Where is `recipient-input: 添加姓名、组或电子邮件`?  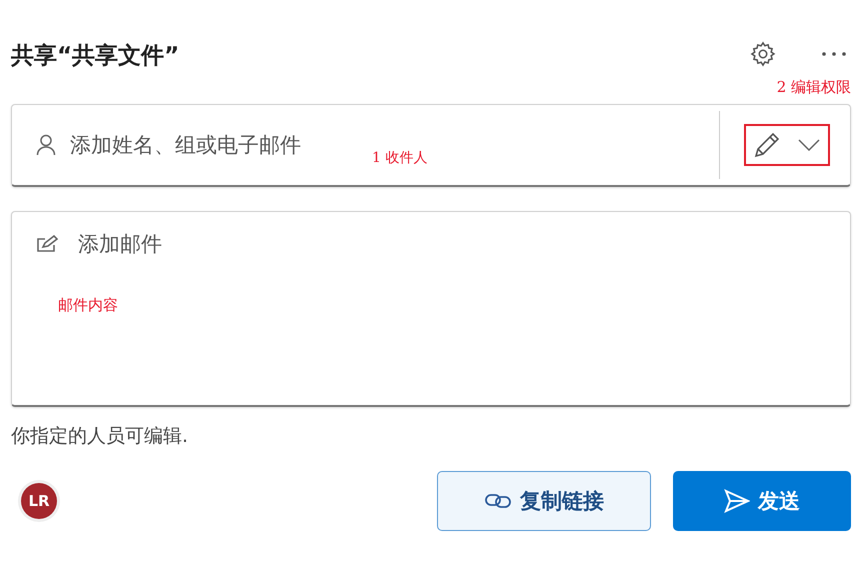
recipient-input: 添加姓名、组或电子邮件 is located at coordinates (216, 145).